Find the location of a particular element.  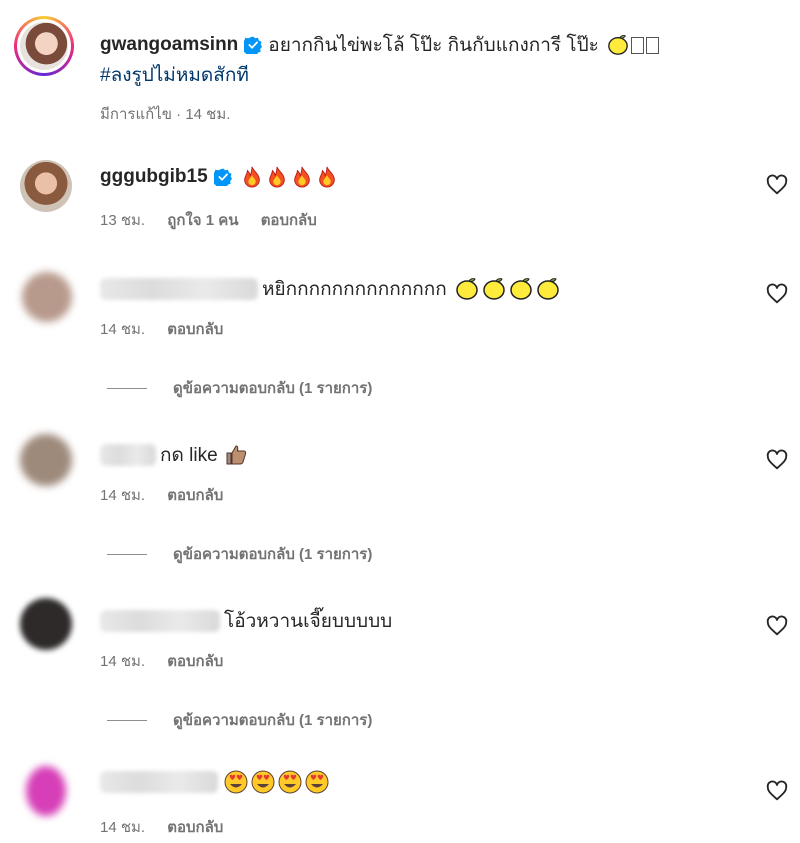

post-meta: มีการแก้ไข · 14 ชม. is located at coordinates (165, 114).